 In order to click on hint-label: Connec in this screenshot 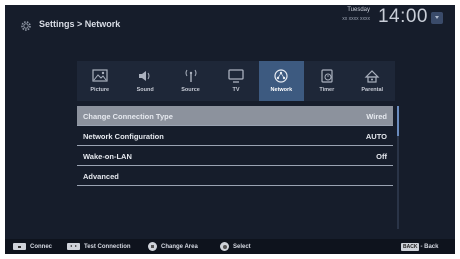, I will do `click(41, 246)`.